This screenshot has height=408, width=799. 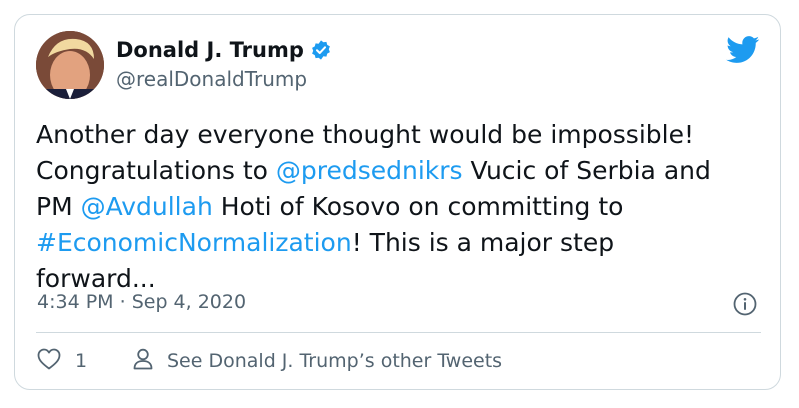 What do you see at coordinates (743, 50) in the screenshot?
I see `twitter-bird-icon` at bounding box center [743, 50].